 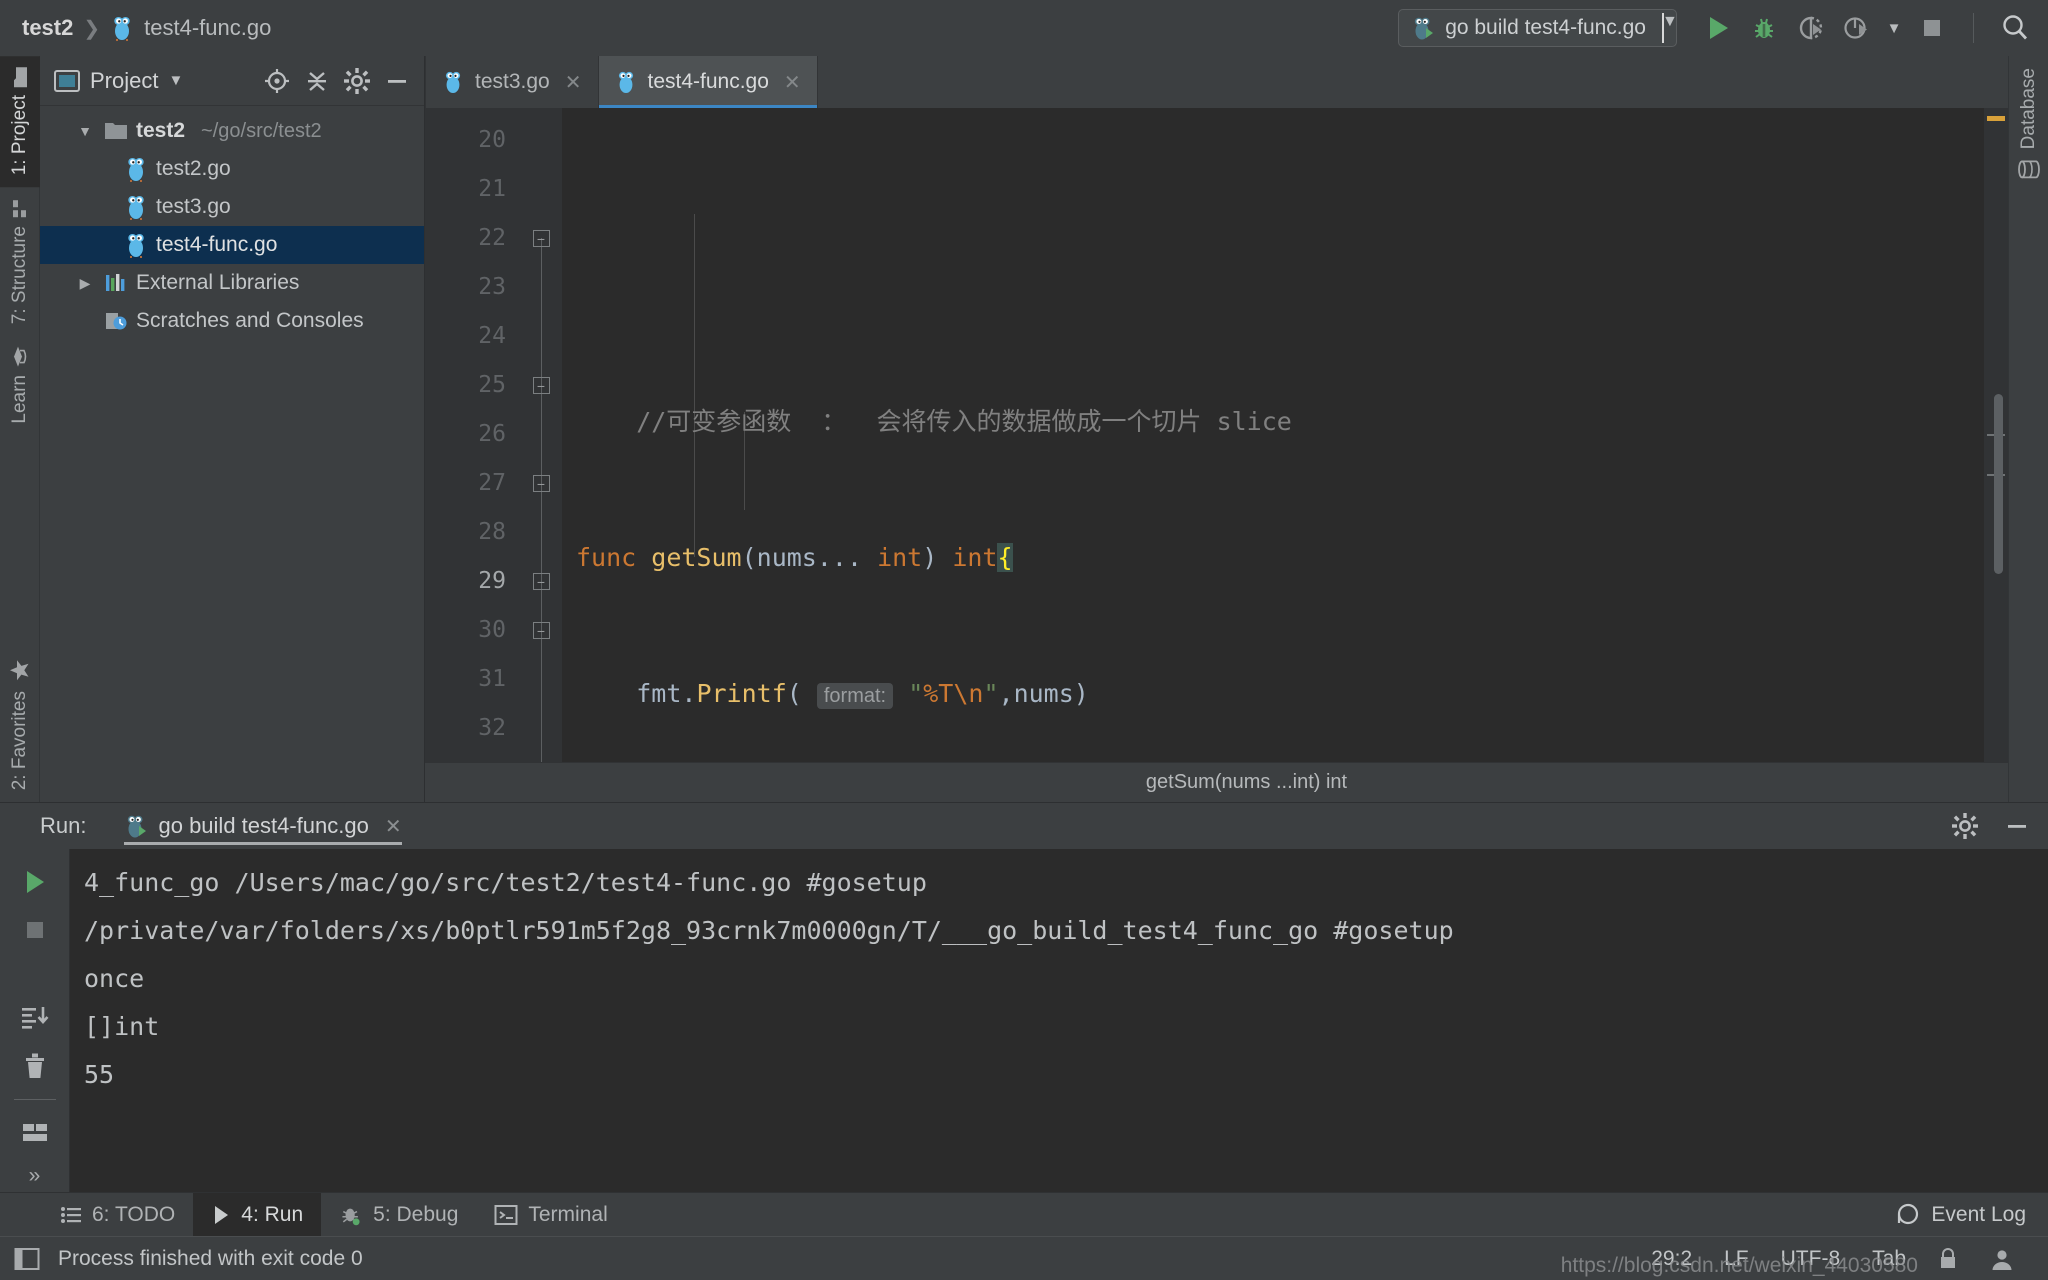 What do you see at coordinates (117, 1214) in the screenshot?
I see `tab-todo: 6: TODO` at bounding box center [117, 1214].